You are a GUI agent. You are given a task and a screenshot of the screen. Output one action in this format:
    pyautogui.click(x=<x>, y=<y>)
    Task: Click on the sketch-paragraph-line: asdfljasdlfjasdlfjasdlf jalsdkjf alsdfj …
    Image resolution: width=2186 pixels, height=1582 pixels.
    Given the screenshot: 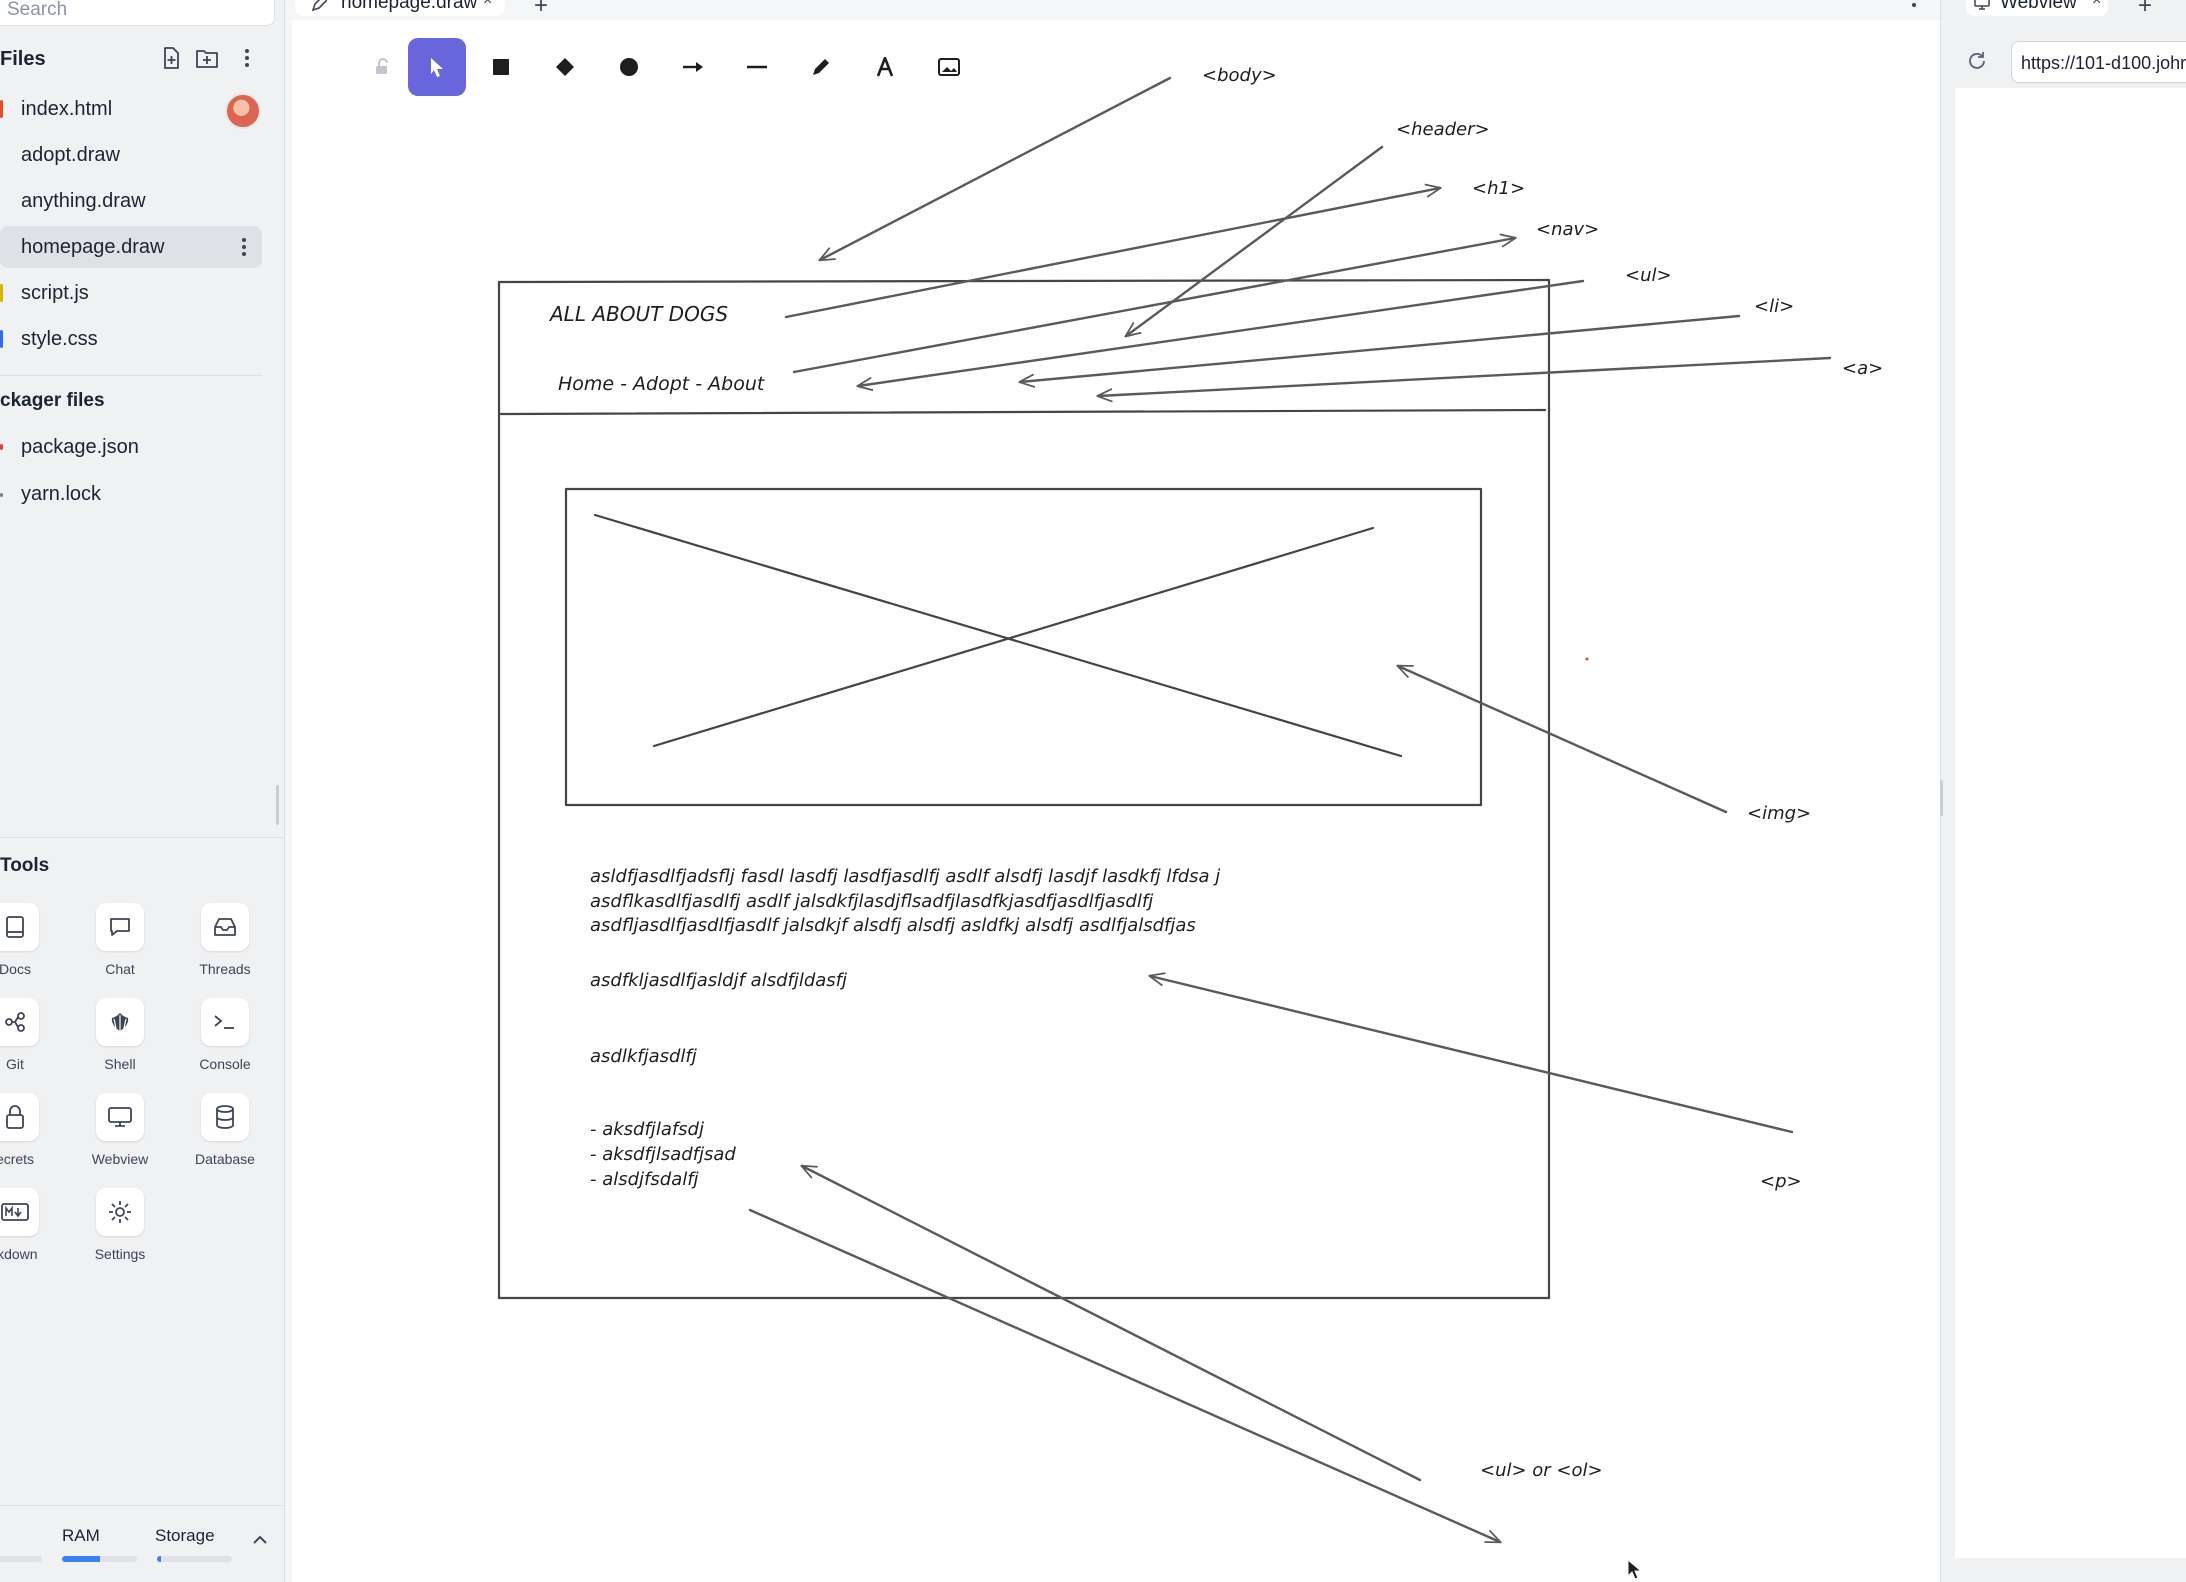 What is the action you would take?
    pyautogui.click(x=893, y=925)
    